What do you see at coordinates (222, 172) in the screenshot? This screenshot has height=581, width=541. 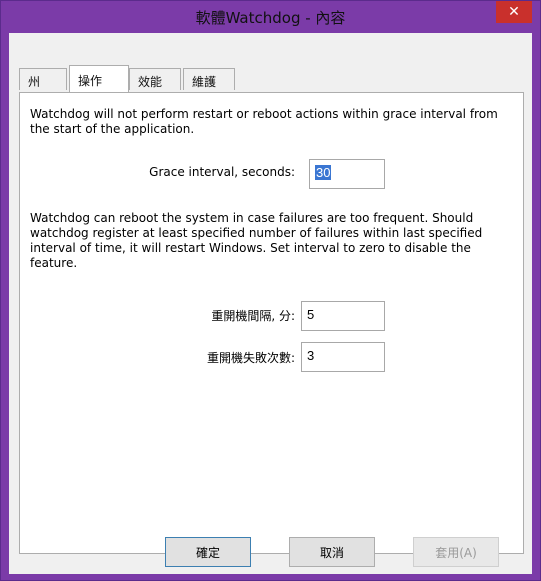 I see `grace-interval-label: Grace interval, seconds:` at bounding box center [222, 172].